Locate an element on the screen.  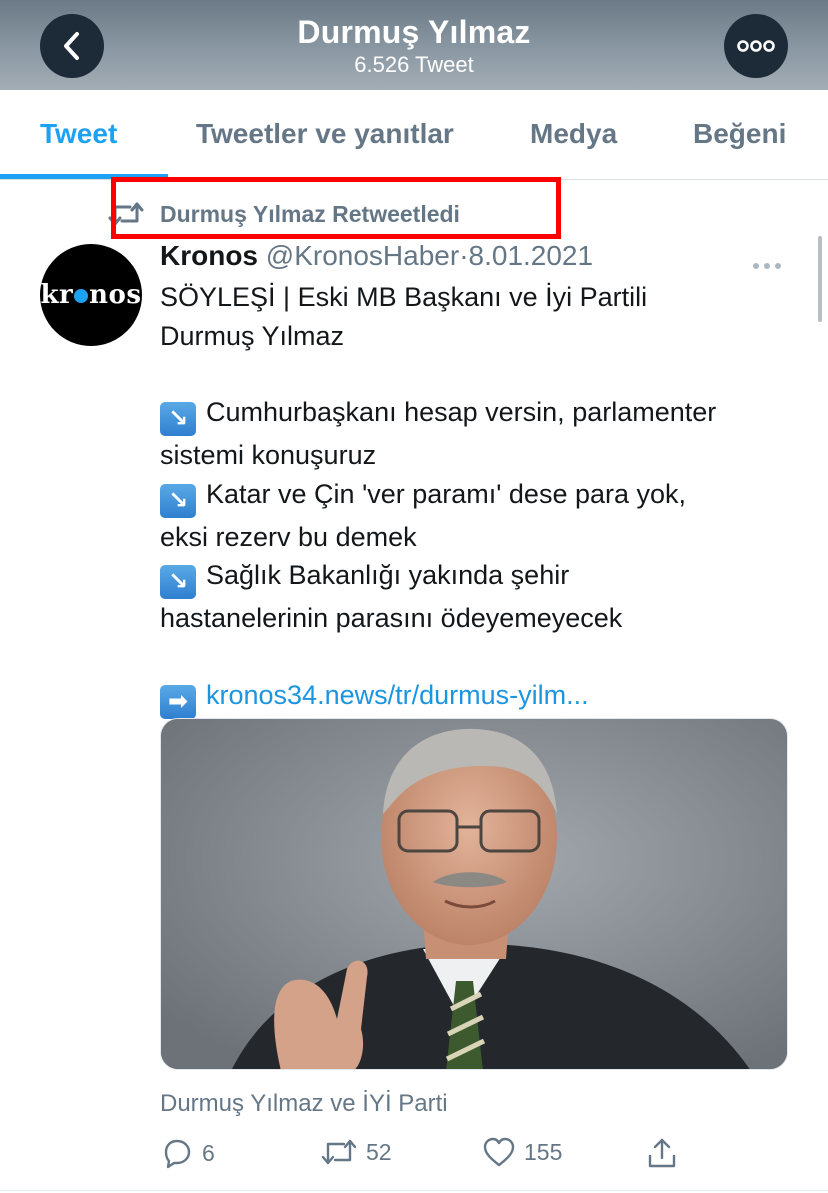
retweet-button: 52 is located at coordinates (356, 1152).